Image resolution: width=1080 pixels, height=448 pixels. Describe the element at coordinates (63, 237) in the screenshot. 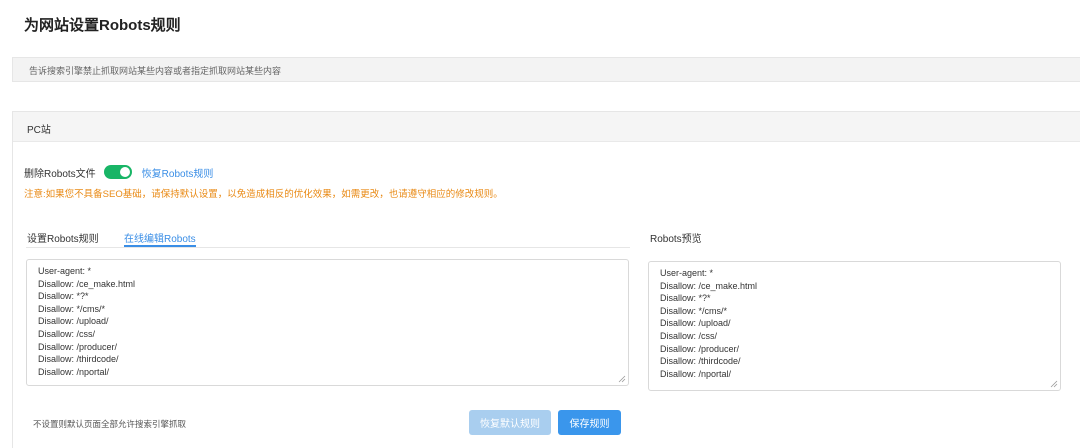

I see `tab-set-robots-rules: 设置Robots规则` at that location.